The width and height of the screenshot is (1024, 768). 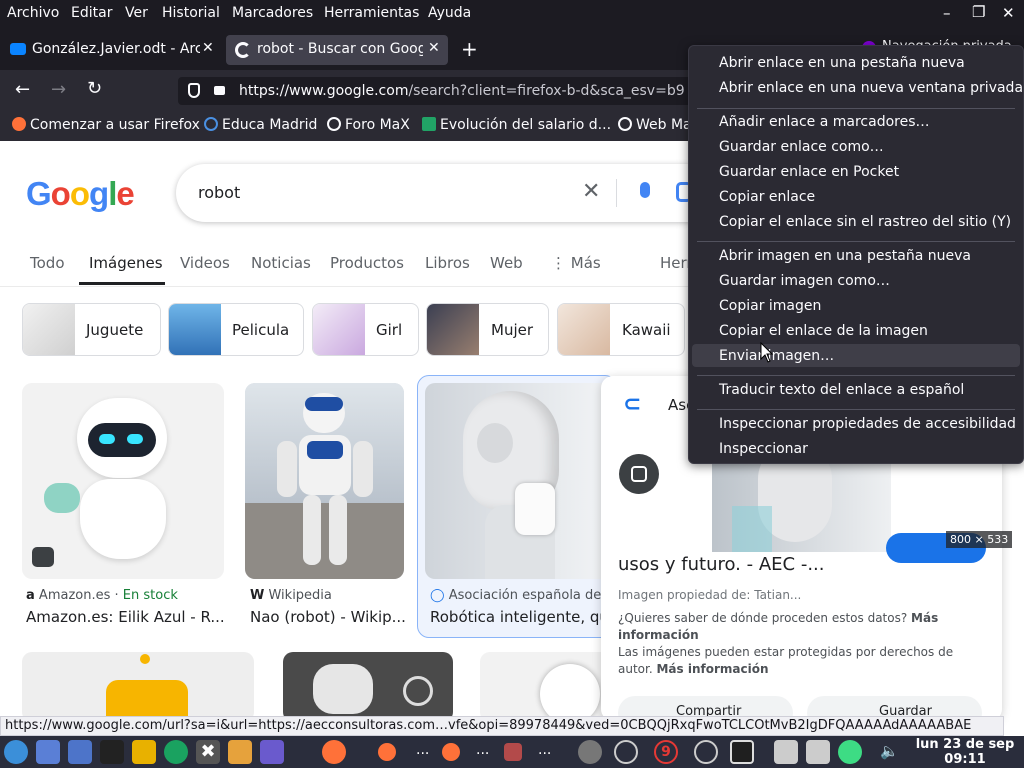 I want to click on tab-todo: Todo, so click(x=47, y=263).